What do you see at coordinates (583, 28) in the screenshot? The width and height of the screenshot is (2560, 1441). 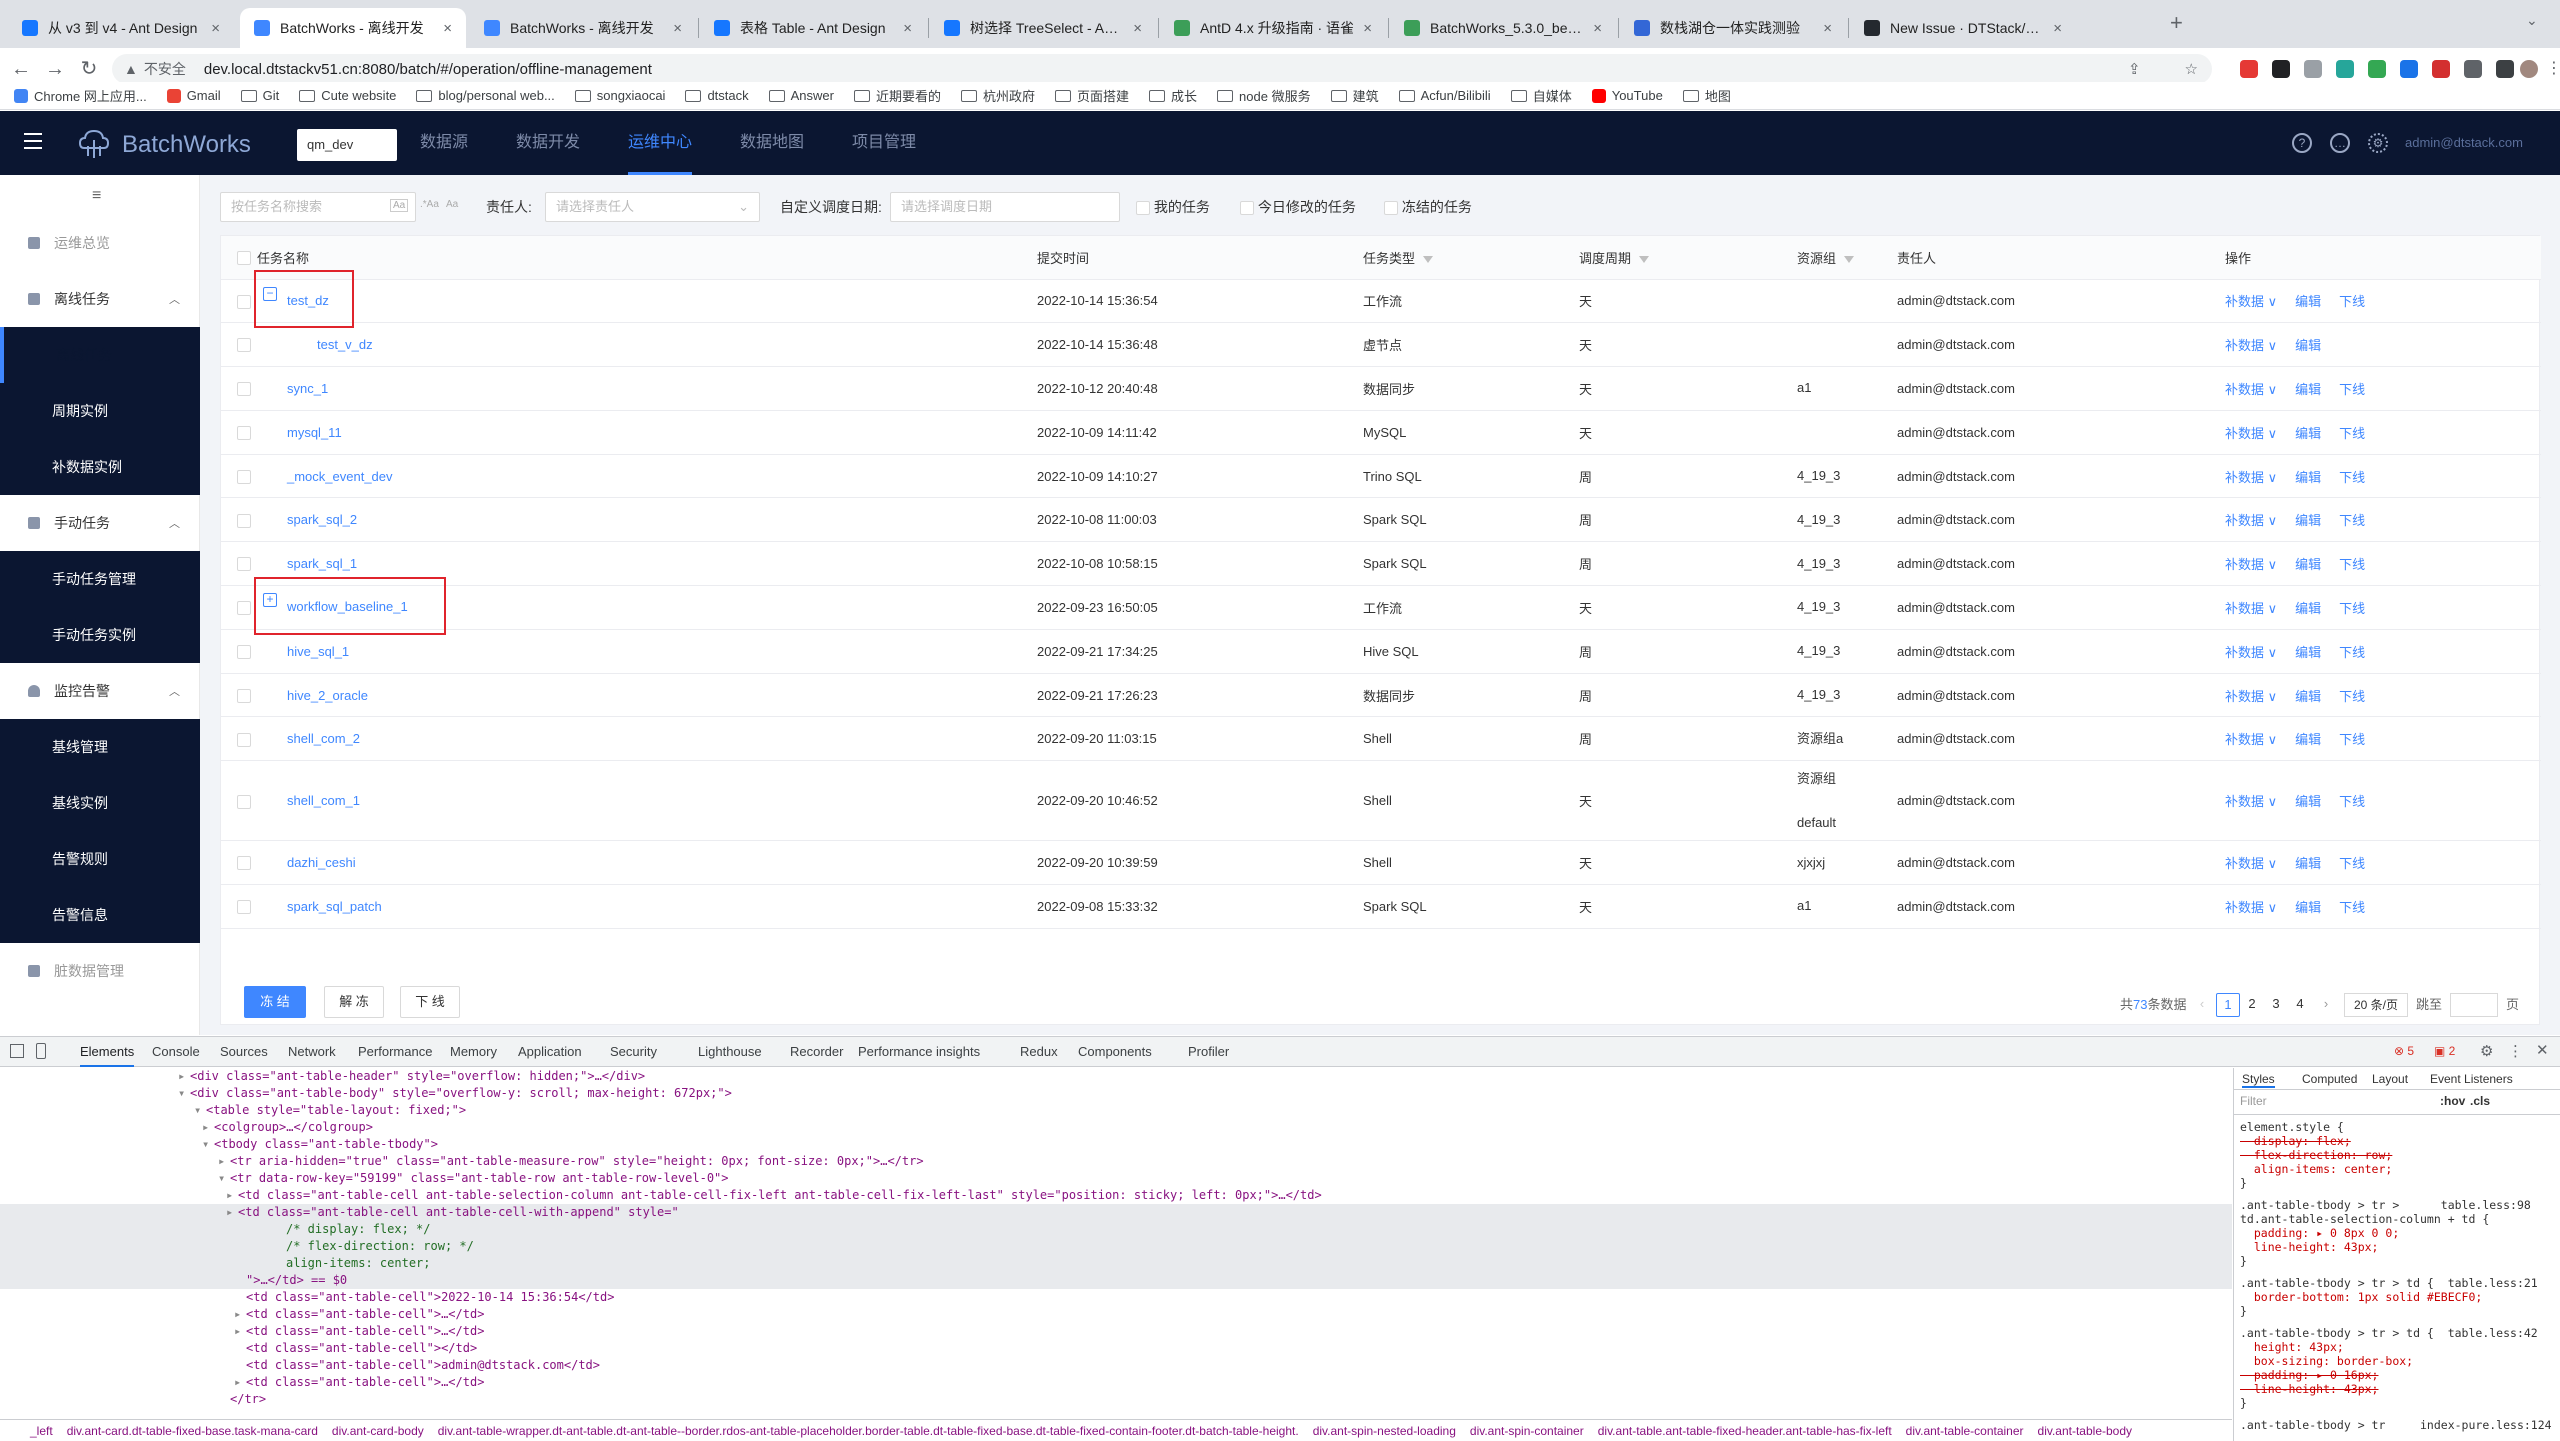 I see `browser-tab: BatchWorks - 离线开发 ×` at bounding box center [583, 28].